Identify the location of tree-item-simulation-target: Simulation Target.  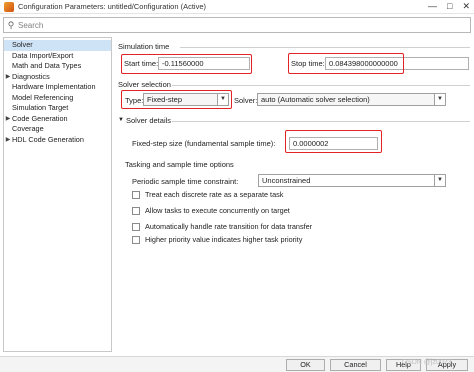
(57, 108).